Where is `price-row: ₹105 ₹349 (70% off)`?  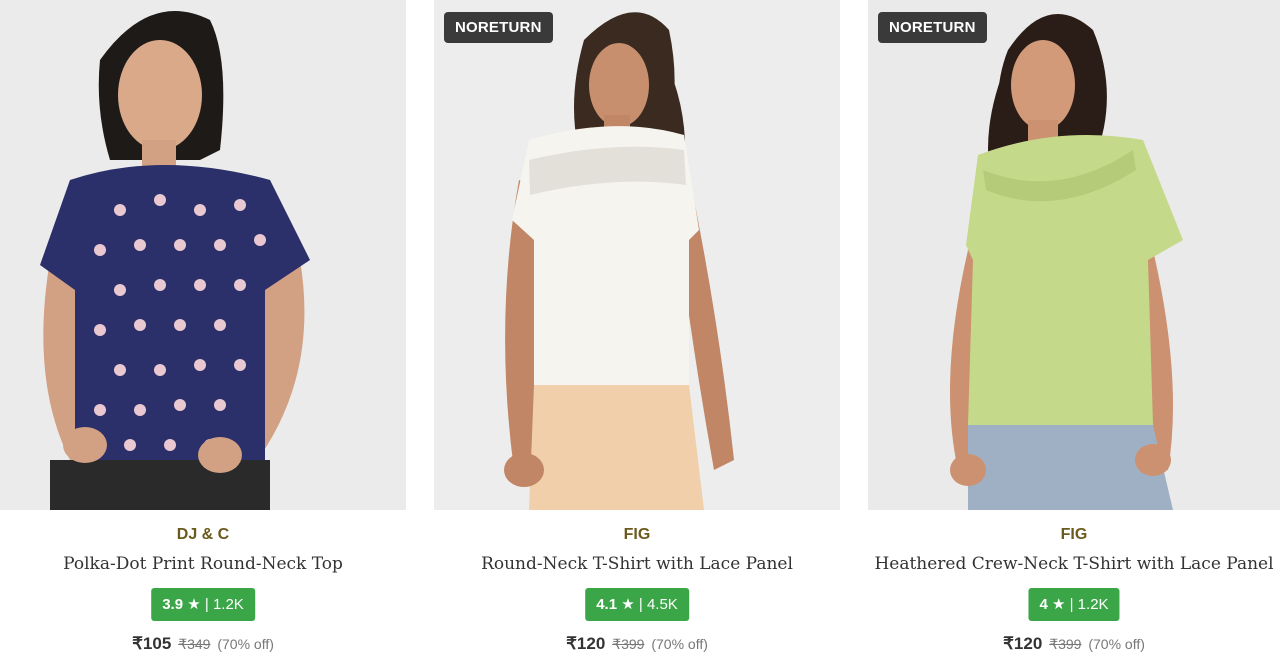
price-row: ₹105 ₹349 (70% off) is located at coordinates (203, 644).